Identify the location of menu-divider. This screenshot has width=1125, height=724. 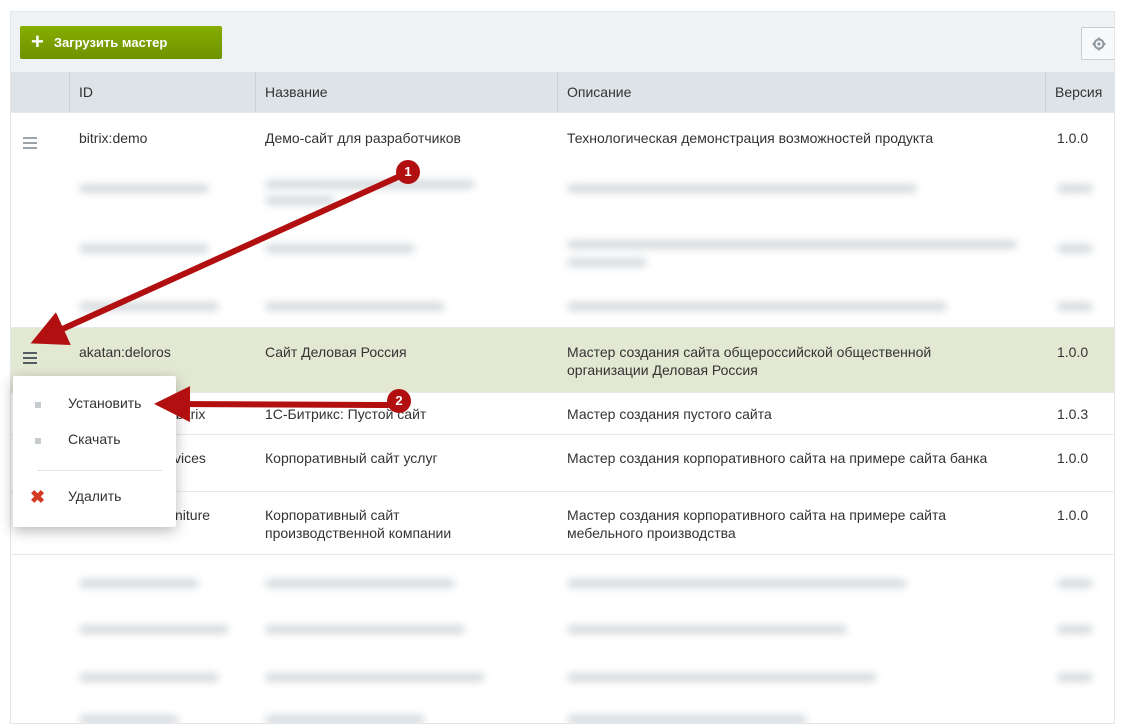
(99, 470).